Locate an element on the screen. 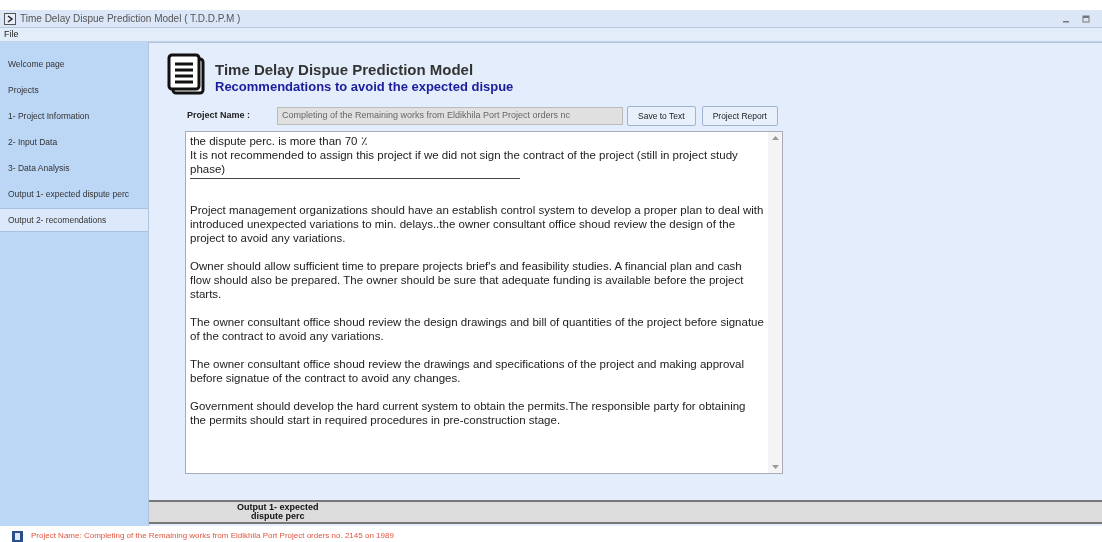  page-title: Time Delay Dispue Prediction Model is located at coordinates (345, 70).